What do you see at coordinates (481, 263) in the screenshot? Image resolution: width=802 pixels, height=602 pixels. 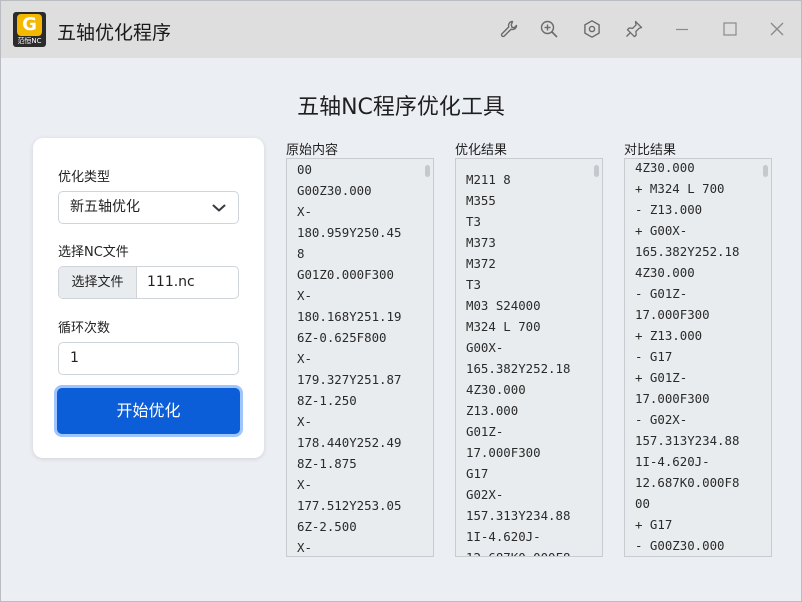 I see `code-line: M372` at bounding box center [481, 263].